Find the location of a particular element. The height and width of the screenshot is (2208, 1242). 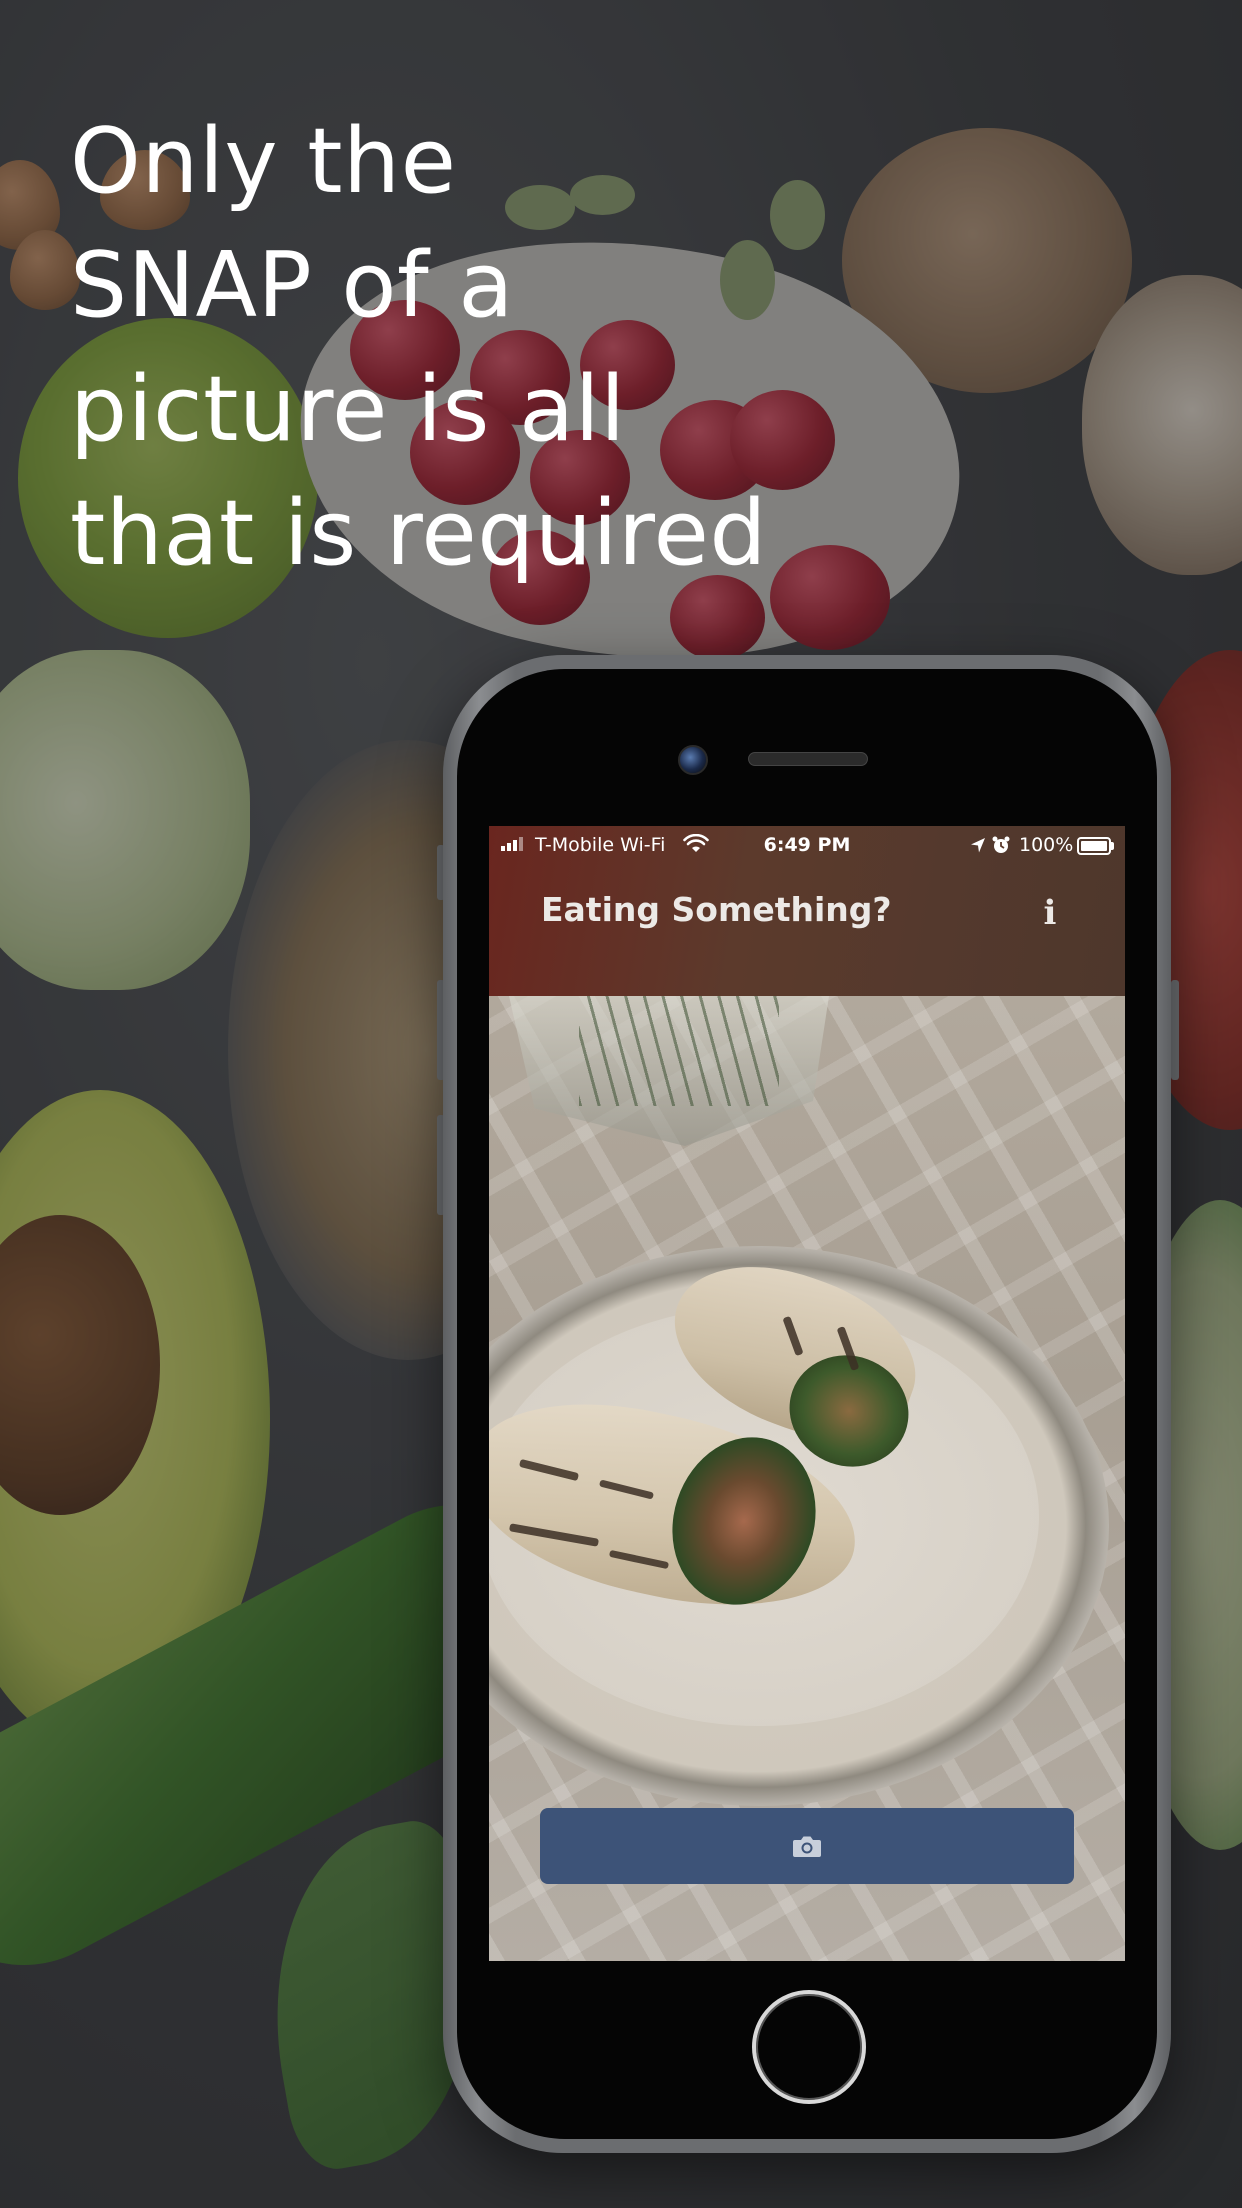

camera-icon is located at coordinates (807, 1846).